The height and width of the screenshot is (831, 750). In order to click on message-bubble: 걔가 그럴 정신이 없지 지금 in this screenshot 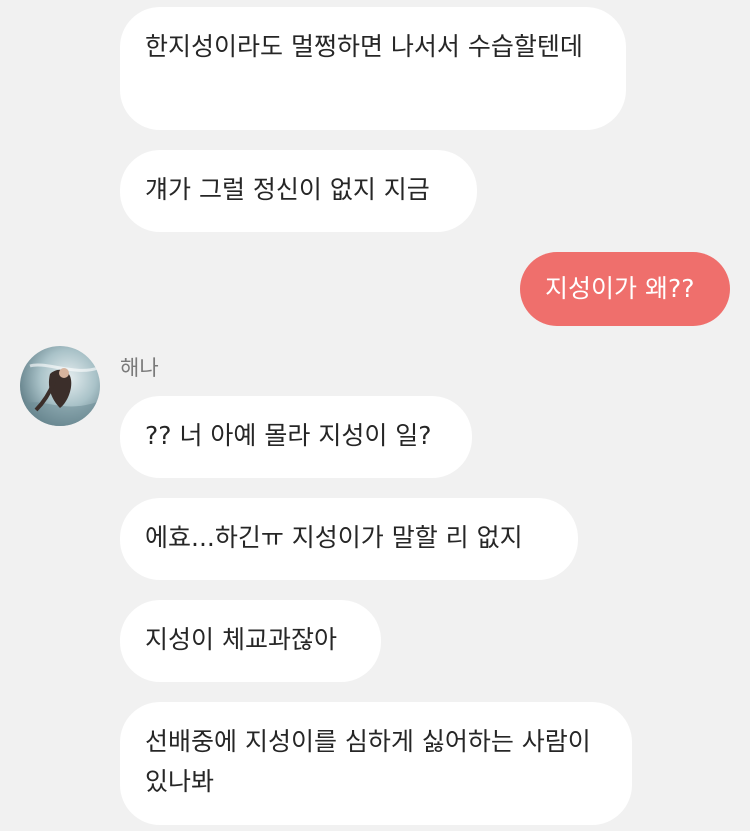, I will do `click(298, 191)`.